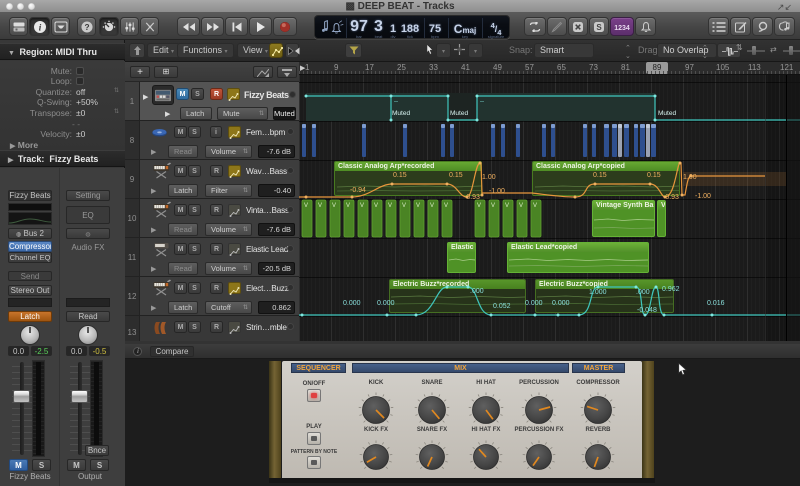  Describe the element at coordinates (599, 26) in the screenshot. I see `svg-text: S` at that location.